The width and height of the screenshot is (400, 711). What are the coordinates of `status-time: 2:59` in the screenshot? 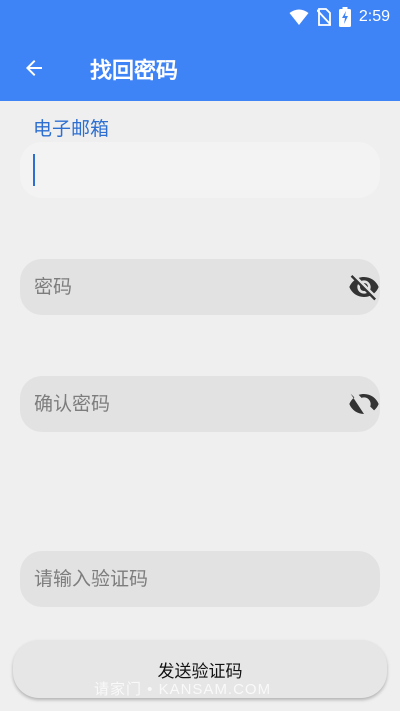 It's located at (374, 16).